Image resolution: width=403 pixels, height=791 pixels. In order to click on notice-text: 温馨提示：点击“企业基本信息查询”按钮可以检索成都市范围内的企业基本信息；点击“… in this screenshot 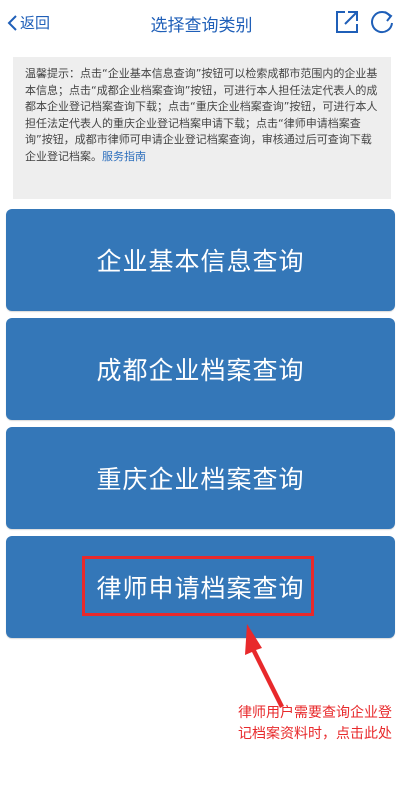, I will do `click(201, 115)`.